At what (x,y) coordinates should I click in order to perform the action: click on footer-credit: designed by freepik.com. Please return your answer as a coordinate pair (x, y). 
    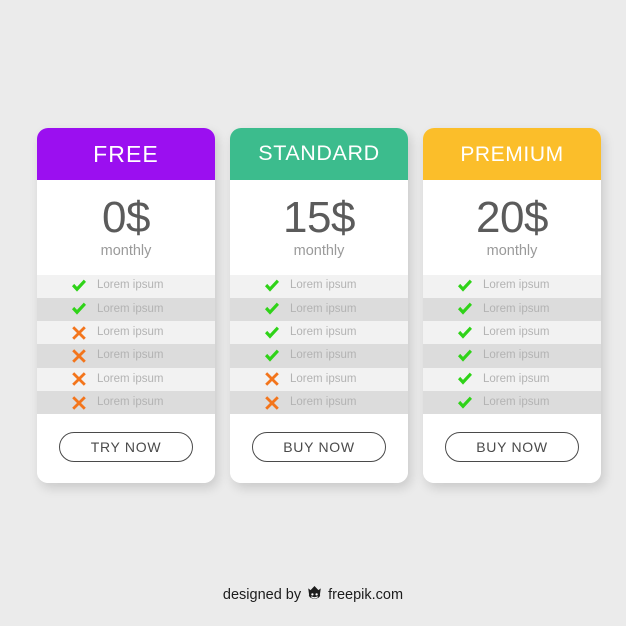
    Looking at the image, I should click on (313, 595).